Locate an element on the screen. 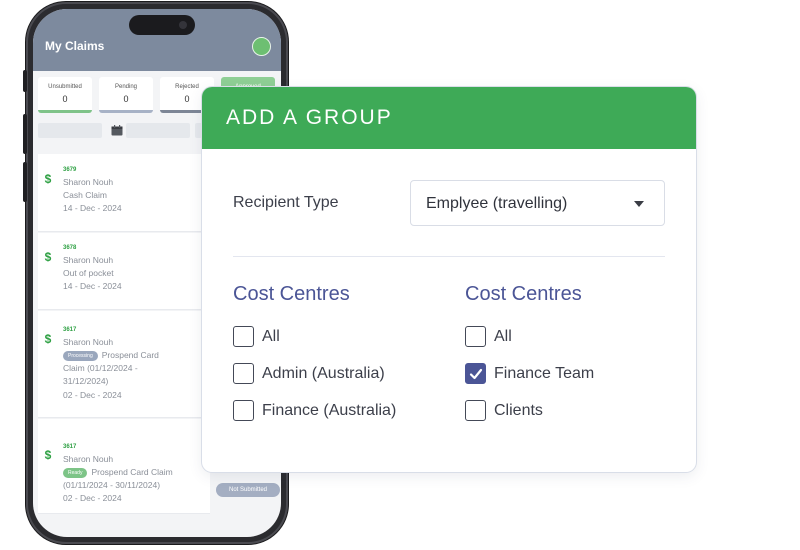  status-card-unsubmitted: Unsubmitted 0 is located at coordinates (65, 95).